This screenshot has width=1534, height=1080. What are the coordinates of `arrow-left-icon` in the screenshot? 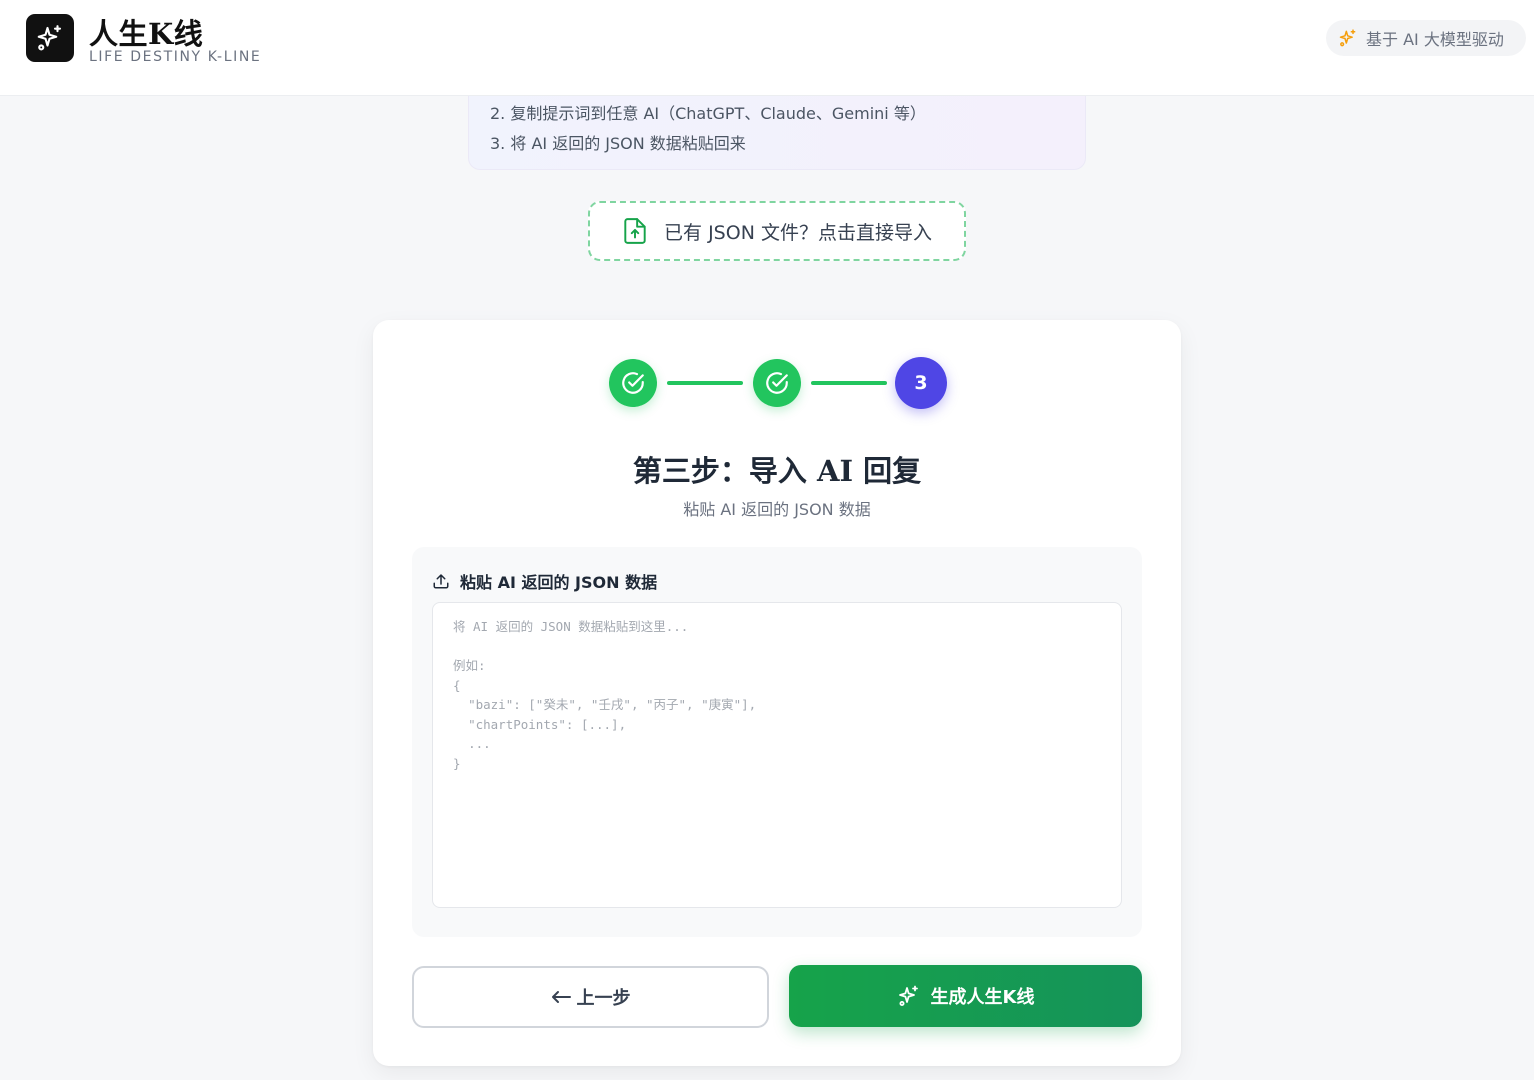 It's located at (561, 997).